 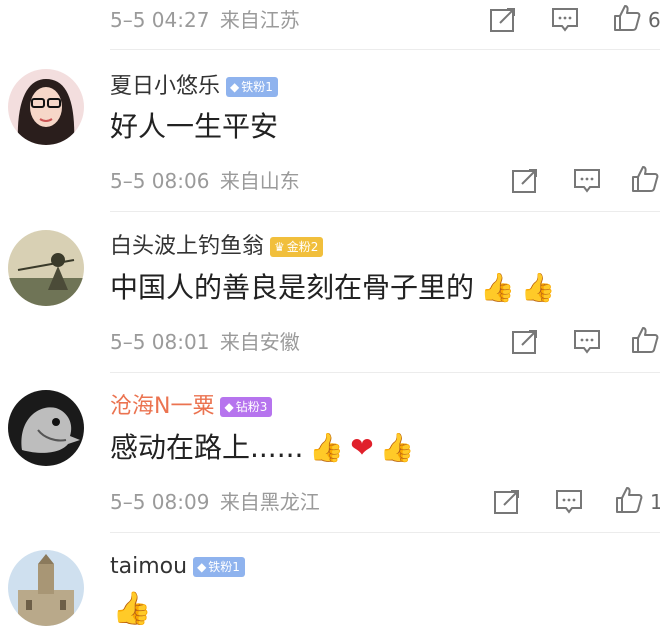 I want to click on fan-badge: ◆ 钻粉3, so click(x=246, y=407).